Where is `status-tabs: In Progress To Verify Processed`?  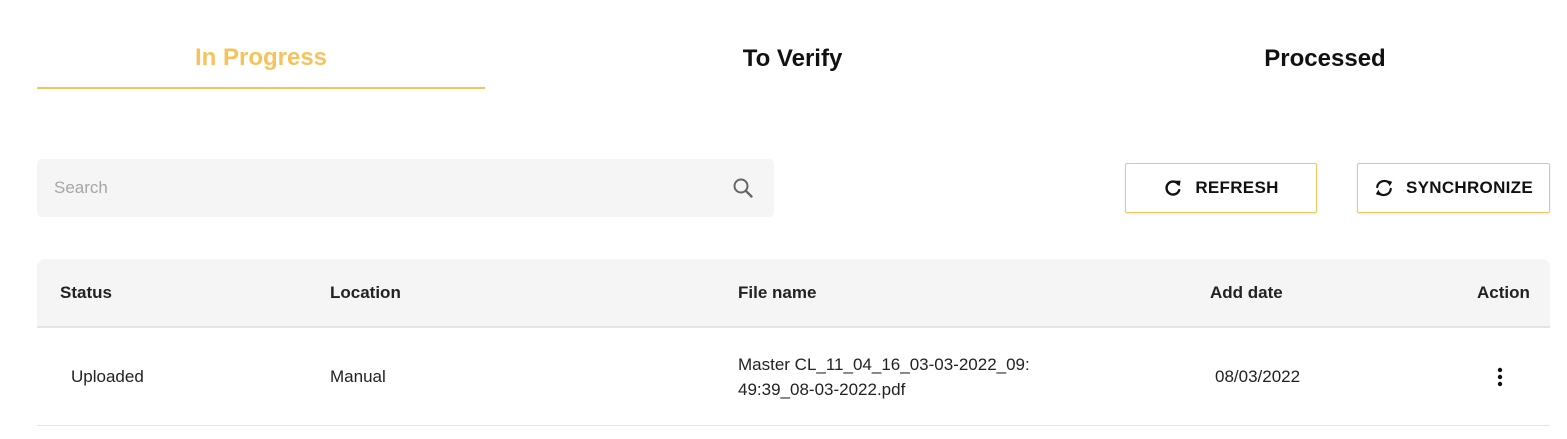 status-tabs: In Progress To Verify Processed is located at coordinates (793, 58).